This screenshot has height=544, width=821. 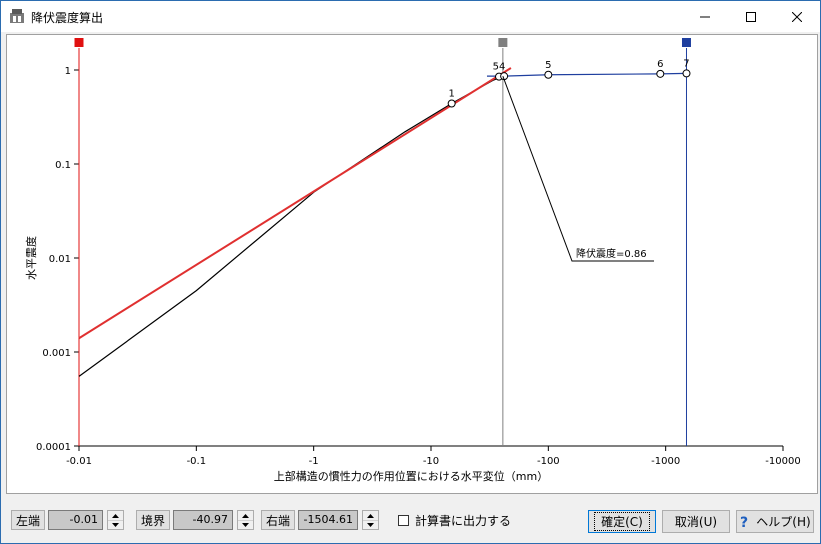 What do you see at coordinates (686, 42) in the screenshot?
I see `marker-handle-right` at bounding box center [686, 42].